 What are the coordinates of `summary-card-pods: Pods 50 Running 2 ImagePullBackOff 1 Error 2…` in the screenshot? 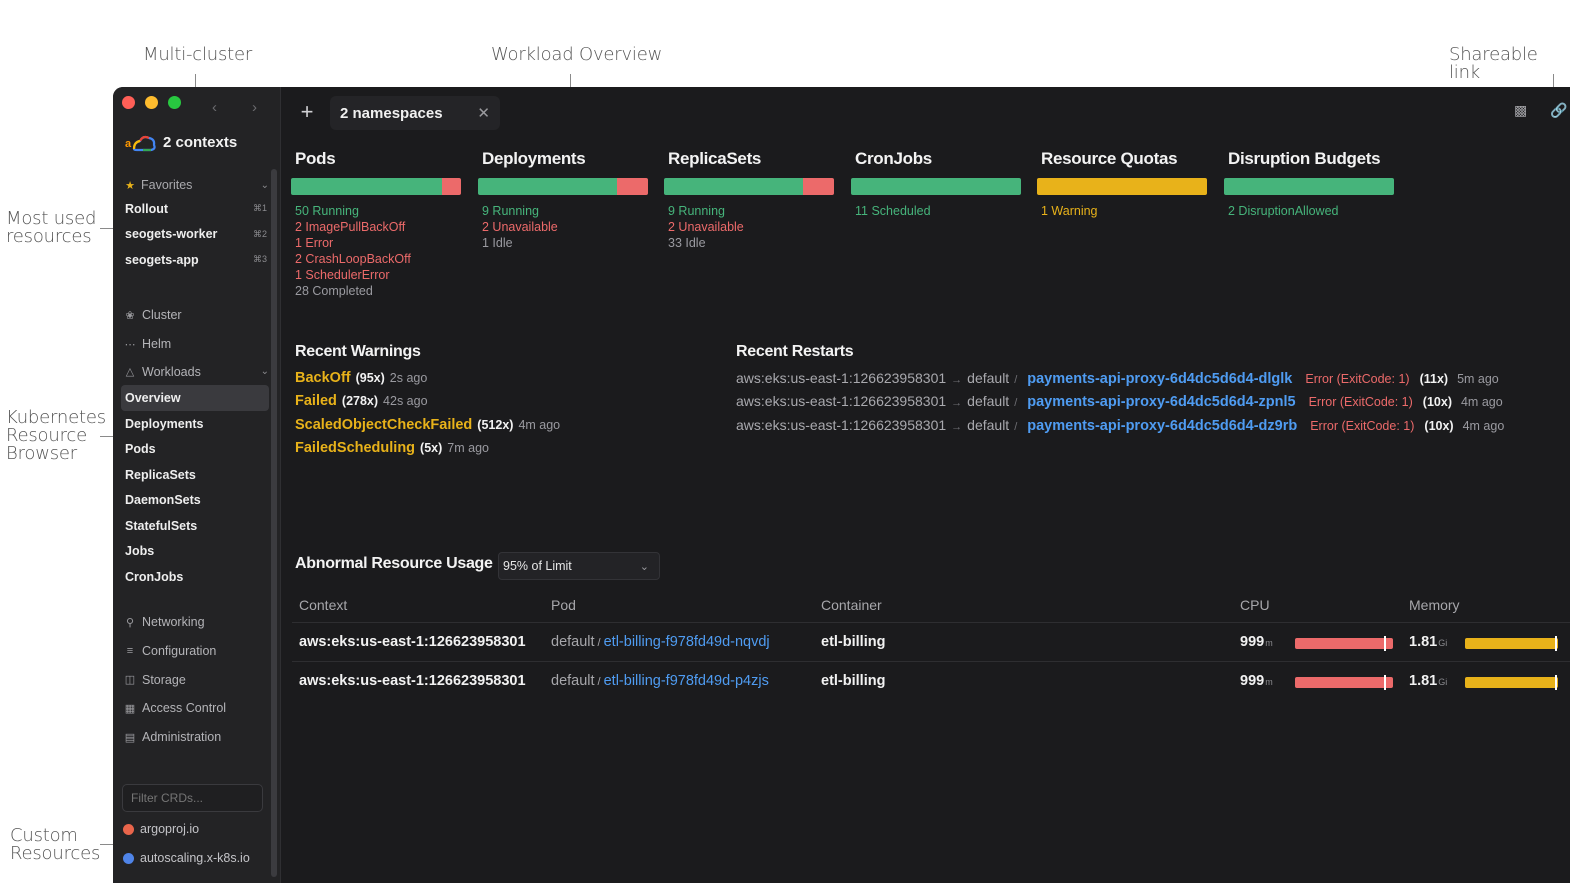 It's located at (376, 224).